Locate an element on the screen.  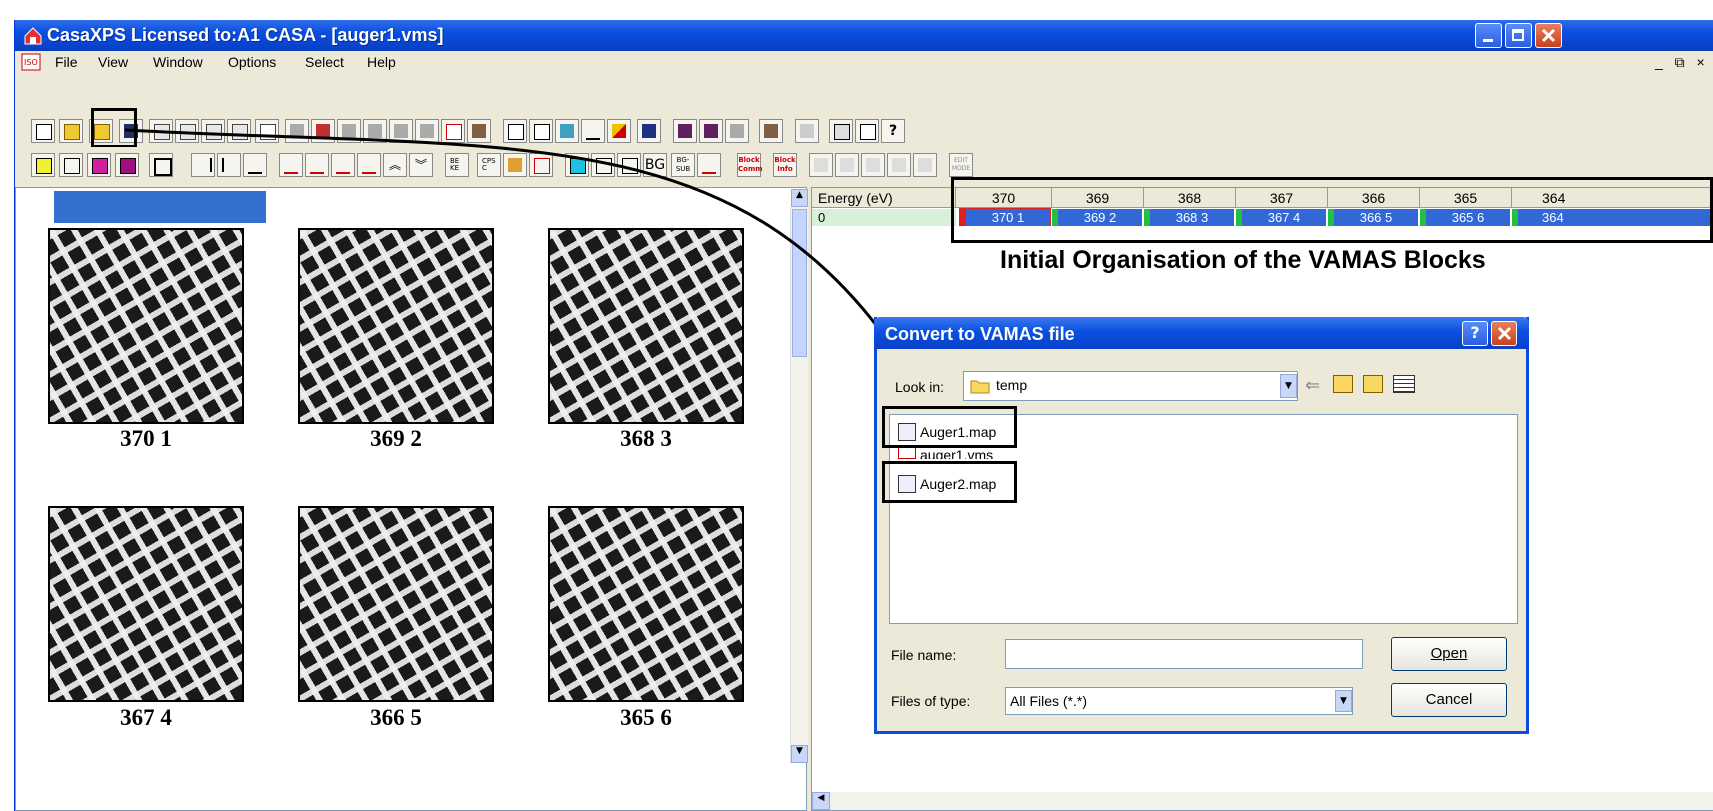
cancel-button: Cancel is located at coordinates (1449, 700).